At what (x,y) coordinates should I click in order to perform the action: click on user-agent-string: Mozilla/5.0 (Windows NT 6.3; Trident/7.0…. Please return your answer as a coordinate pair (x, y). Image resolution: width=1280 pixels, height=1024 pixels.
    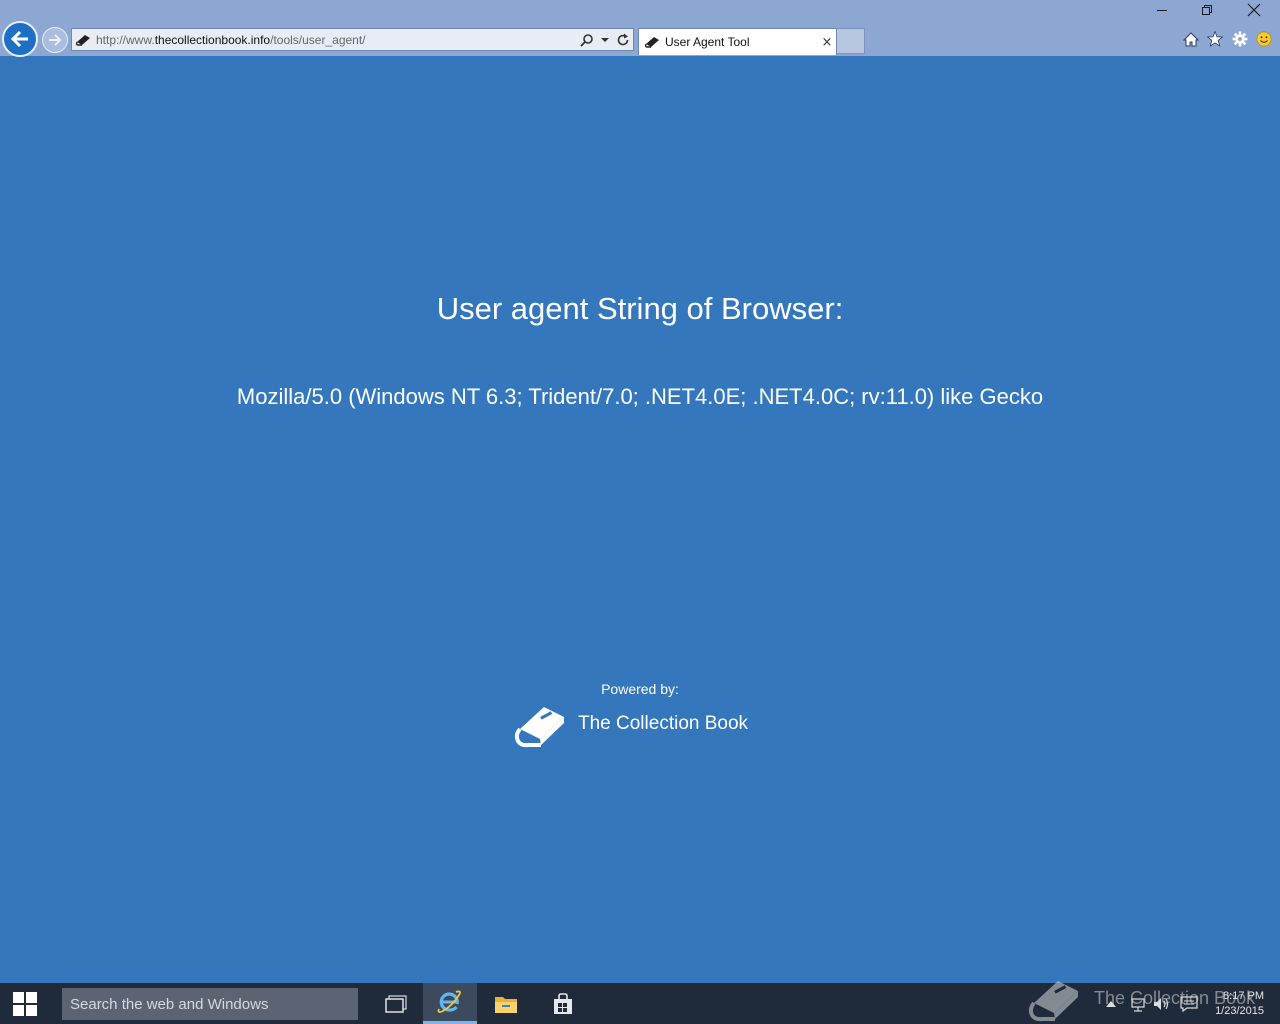
    Looking at the image, I should click on (640, 396).